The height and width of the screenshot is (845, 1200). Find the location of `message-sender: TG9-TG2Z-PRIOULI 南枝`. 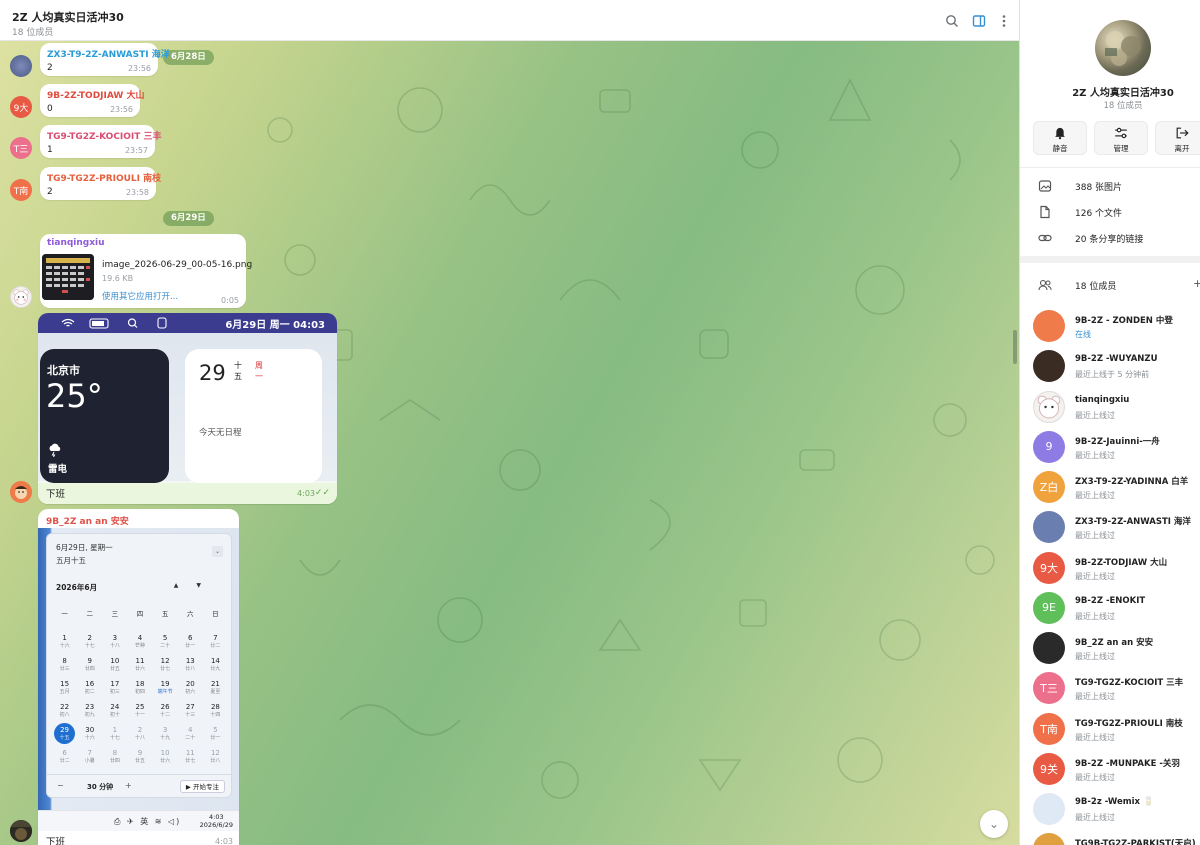

message-sender: TG9-TG2Z-PRIOULI 南枝 is located at coordinates (104, 177).